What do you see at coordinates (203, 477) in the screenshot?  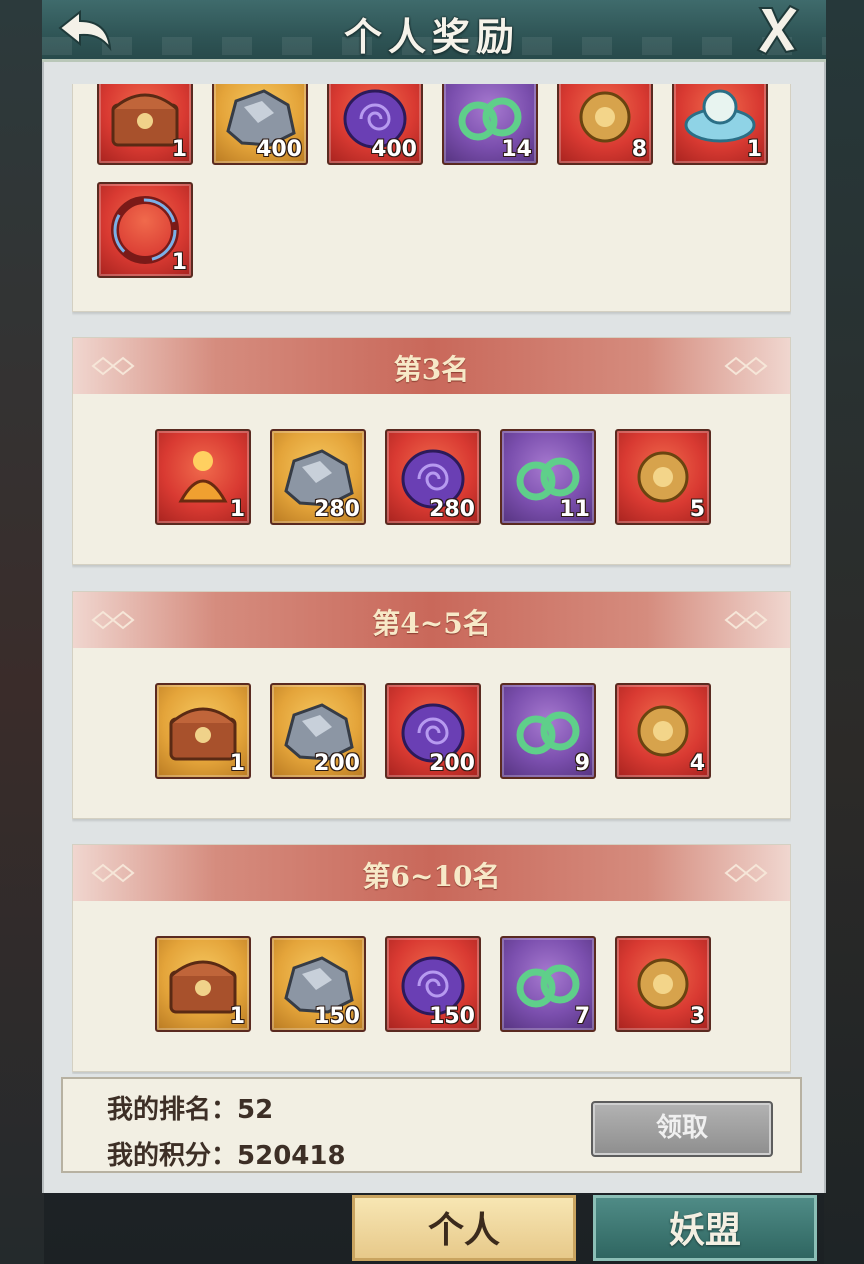 I see `fire-pouch-icon: 1` at bounding box center [203, 477].